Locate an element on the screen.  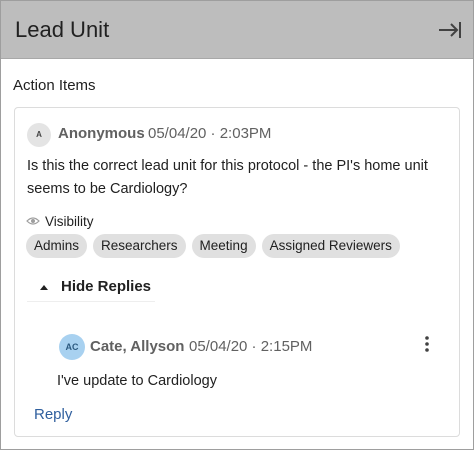
hide-replies-button: Hide Replies is located at coordinates (91, 287).